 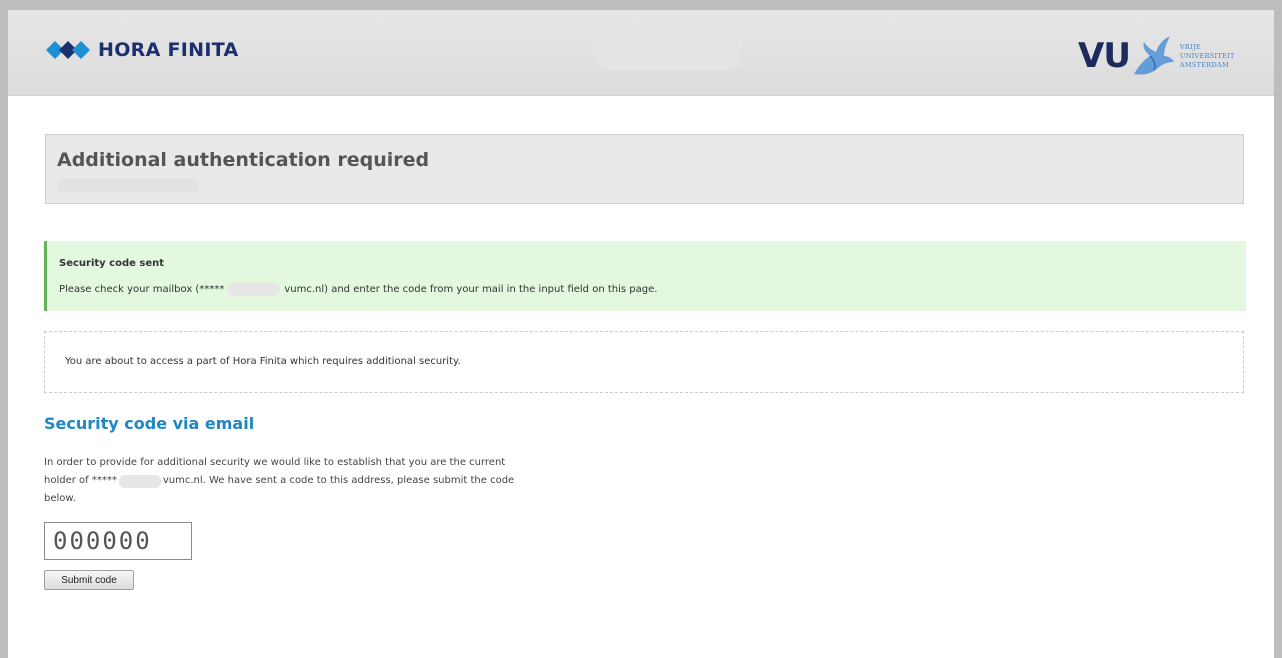 I want to click on page-title: Additional authentication required, so click(x=243, y=160).